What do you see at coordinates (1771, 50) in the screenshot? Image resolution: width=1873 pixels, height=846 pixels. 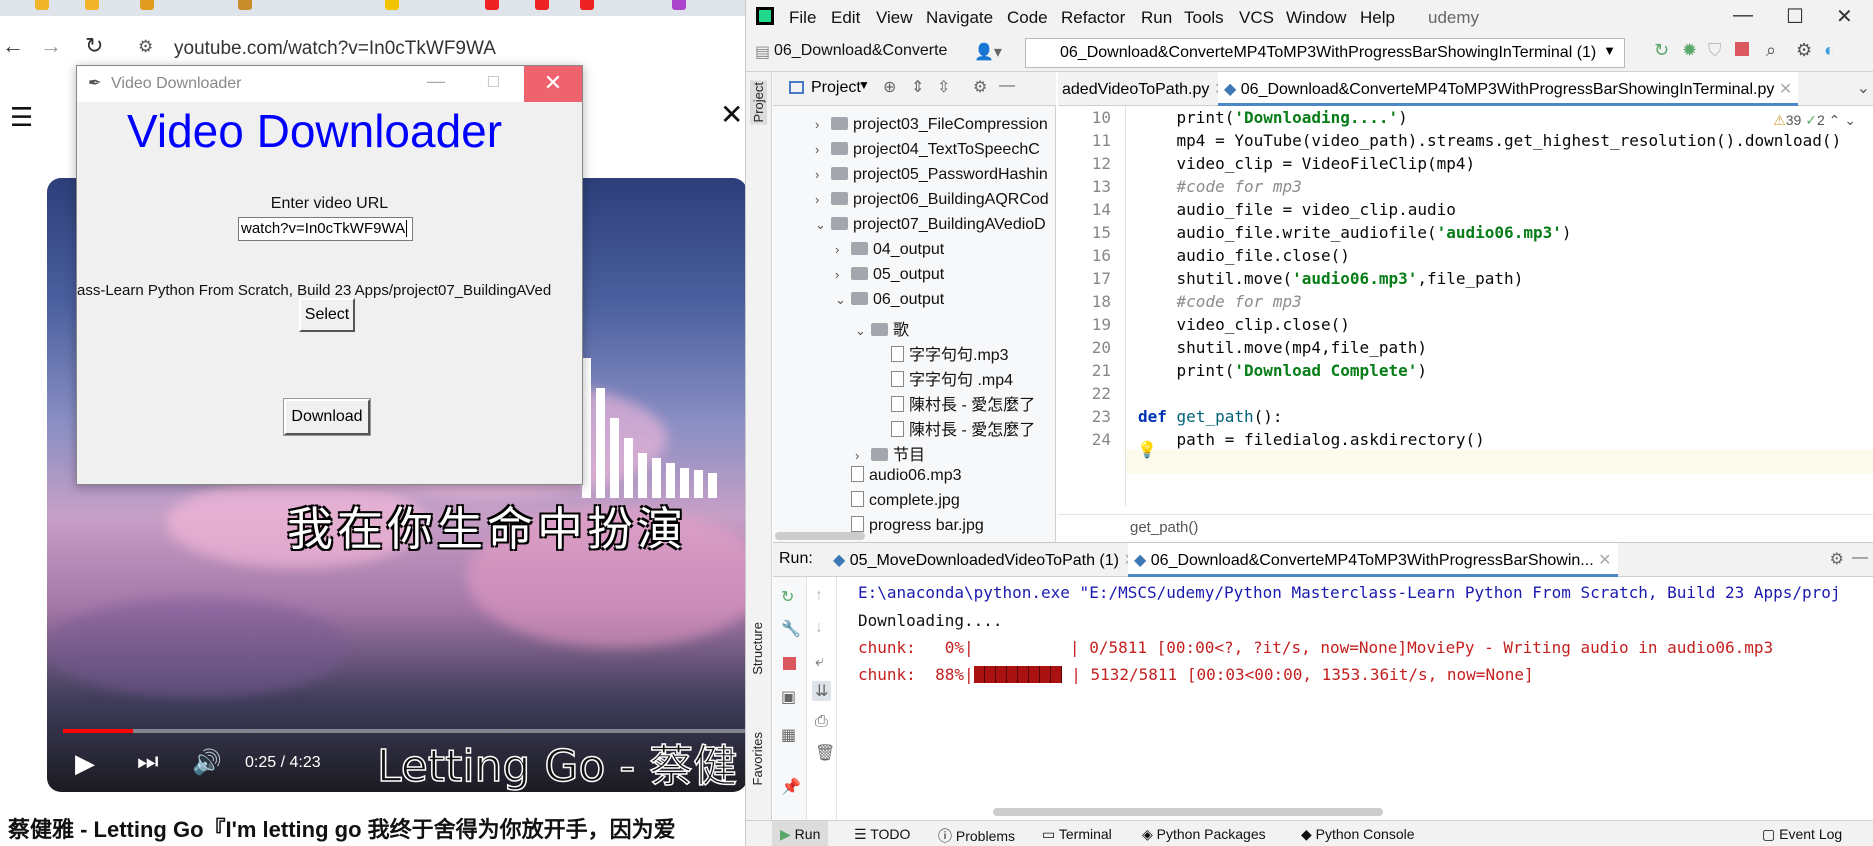 I see `search-icon: ⌕` at bounding box center [1771, 50].